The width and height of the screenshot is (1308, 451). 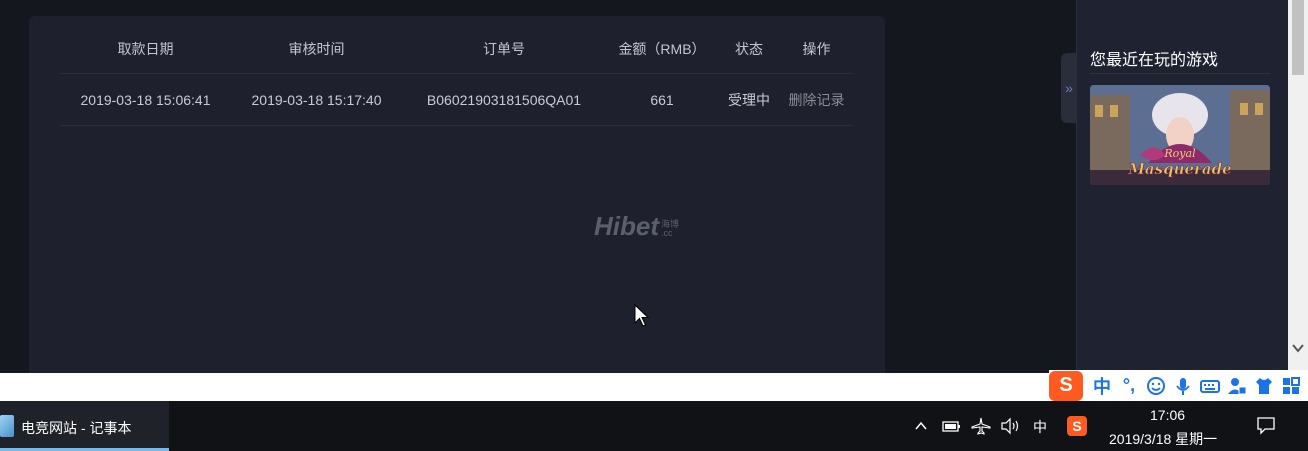 What do you see at coordinates (1291, 386) in the screenshot?
I see `grid-icon` at bounding box center [1291, 386].